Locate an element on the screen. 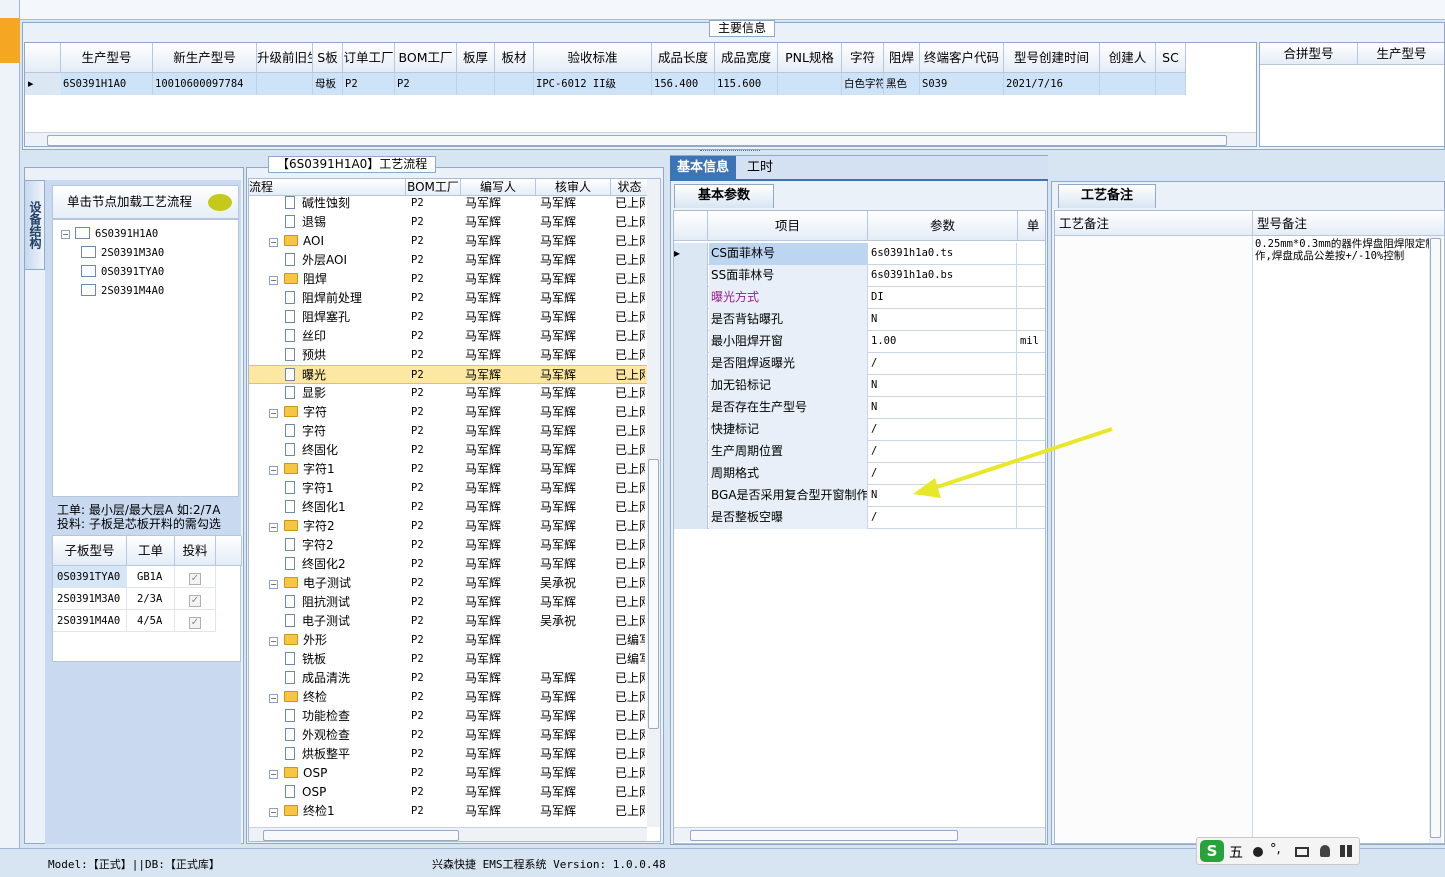 Image resolution: width=1445 pixels, height=877 pixels. sub-model-cell: 2S0391M3A0 is located at coordinates (90, 599).